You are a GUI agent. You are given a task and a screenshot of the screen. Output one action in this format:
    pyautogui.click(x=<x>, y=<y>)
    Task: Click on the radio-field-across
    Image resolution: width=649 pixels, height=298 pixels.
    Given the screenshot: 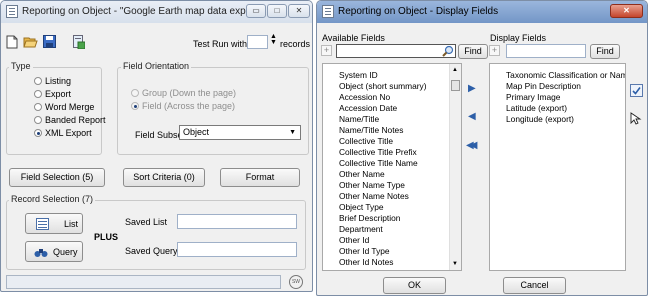 What is the action you would take?
    pyautogui.click(x=135, y=106)
    